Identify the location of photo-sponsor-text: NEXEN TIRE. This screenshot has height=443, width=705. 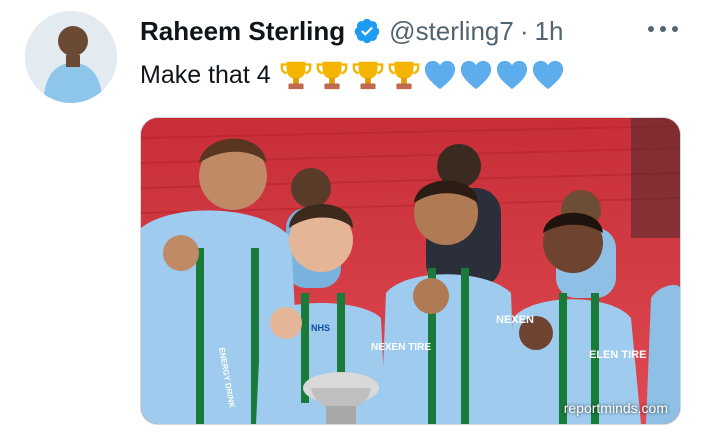
(401, 347).